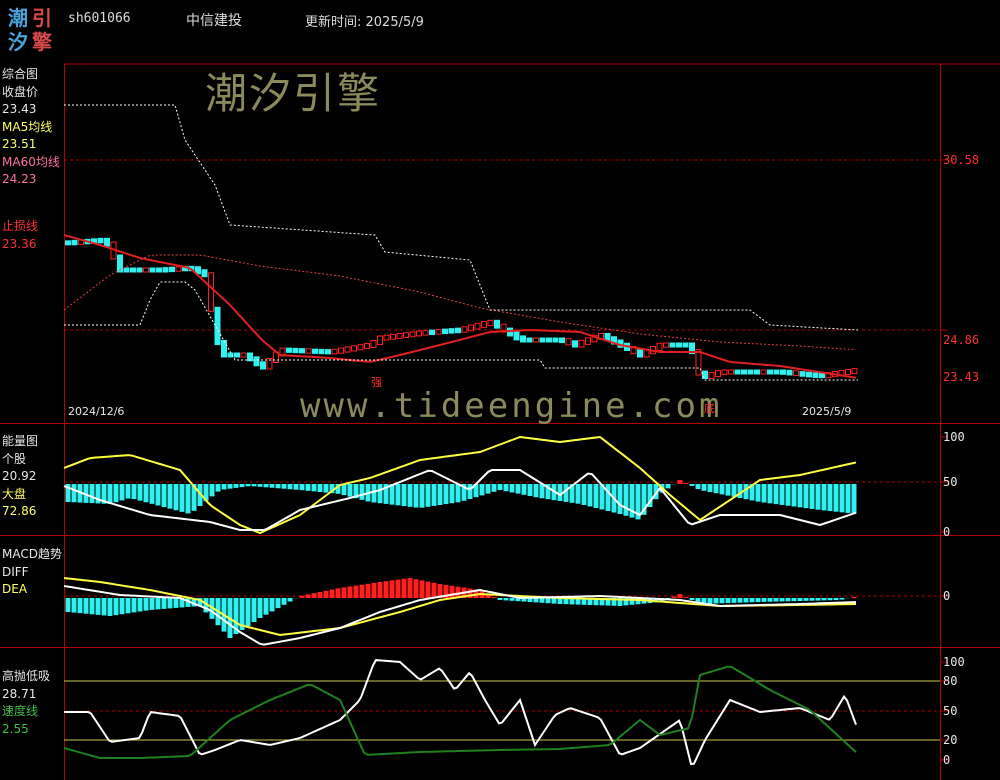  I want to click on kdj-level-50: 50, so click(950, 711).